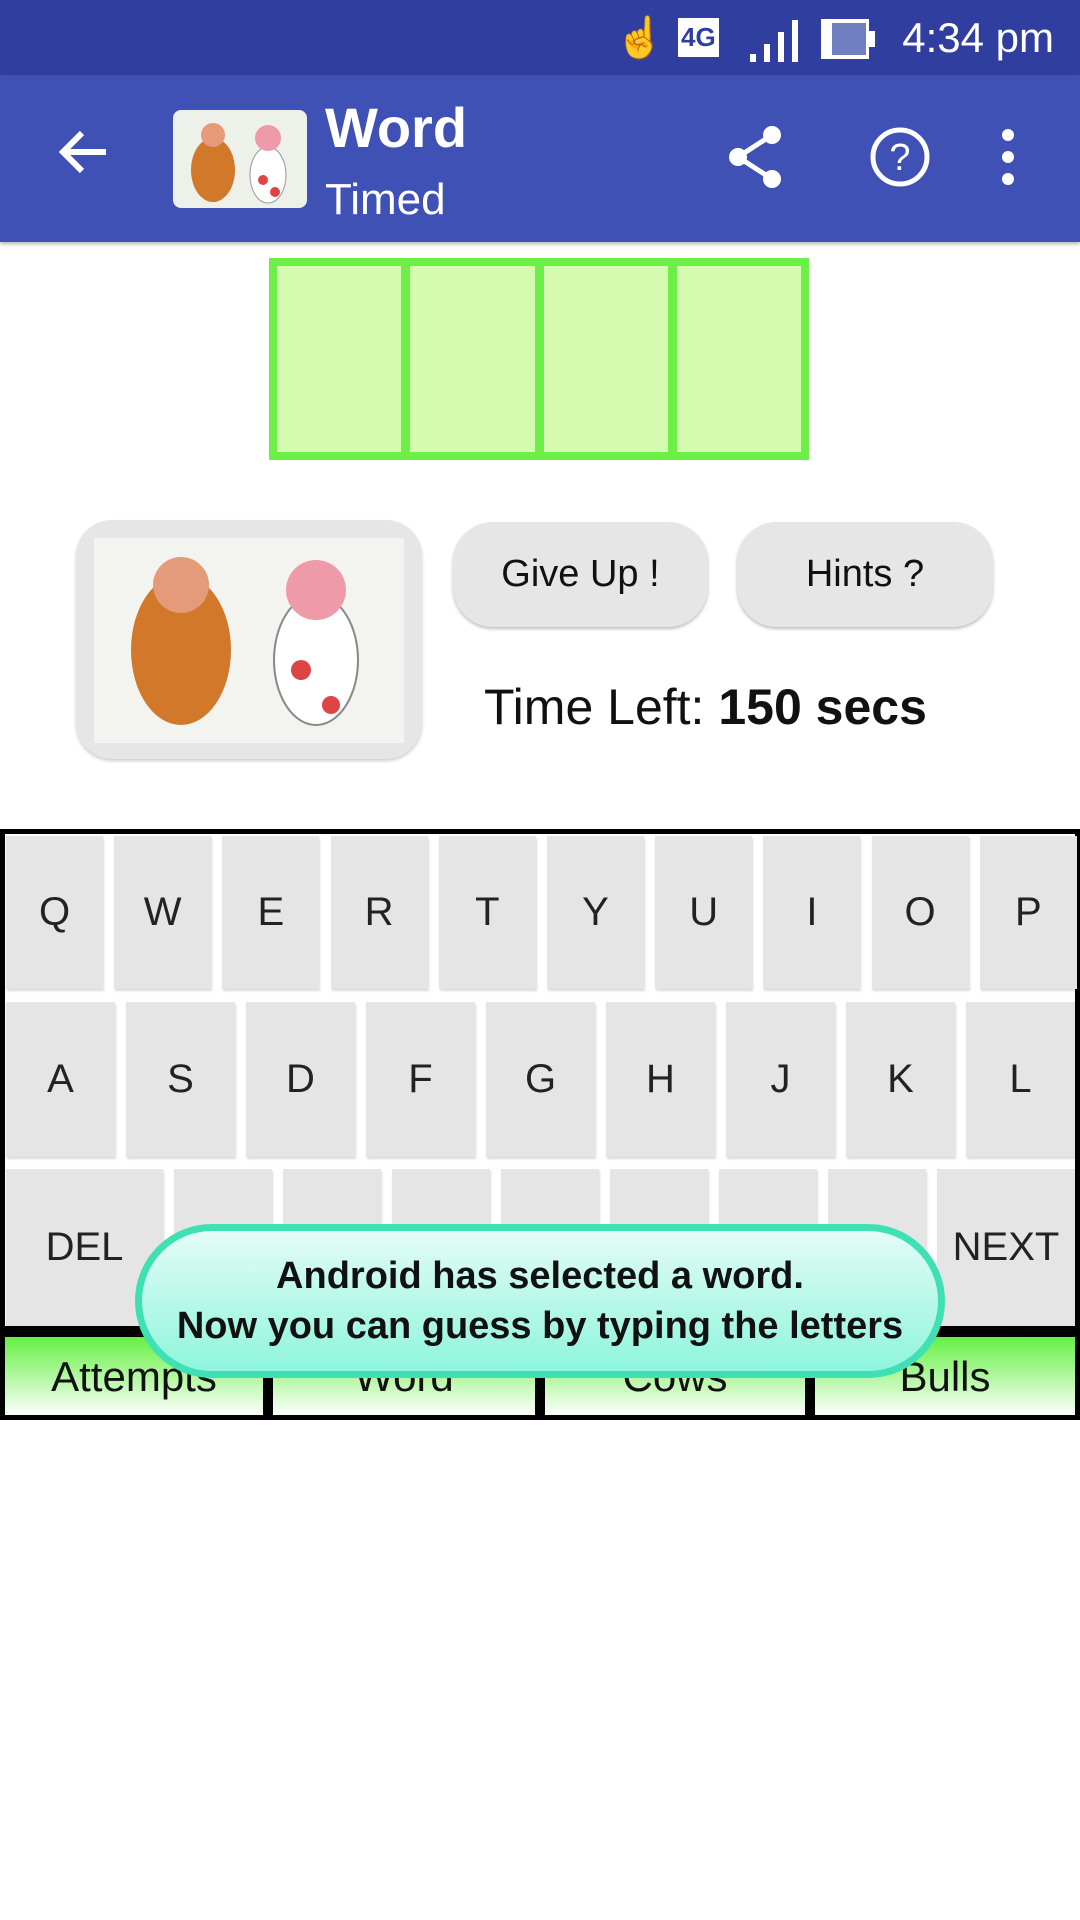 The image size is (1080, 1920). I want to click on app-logo, so click(240, 159).